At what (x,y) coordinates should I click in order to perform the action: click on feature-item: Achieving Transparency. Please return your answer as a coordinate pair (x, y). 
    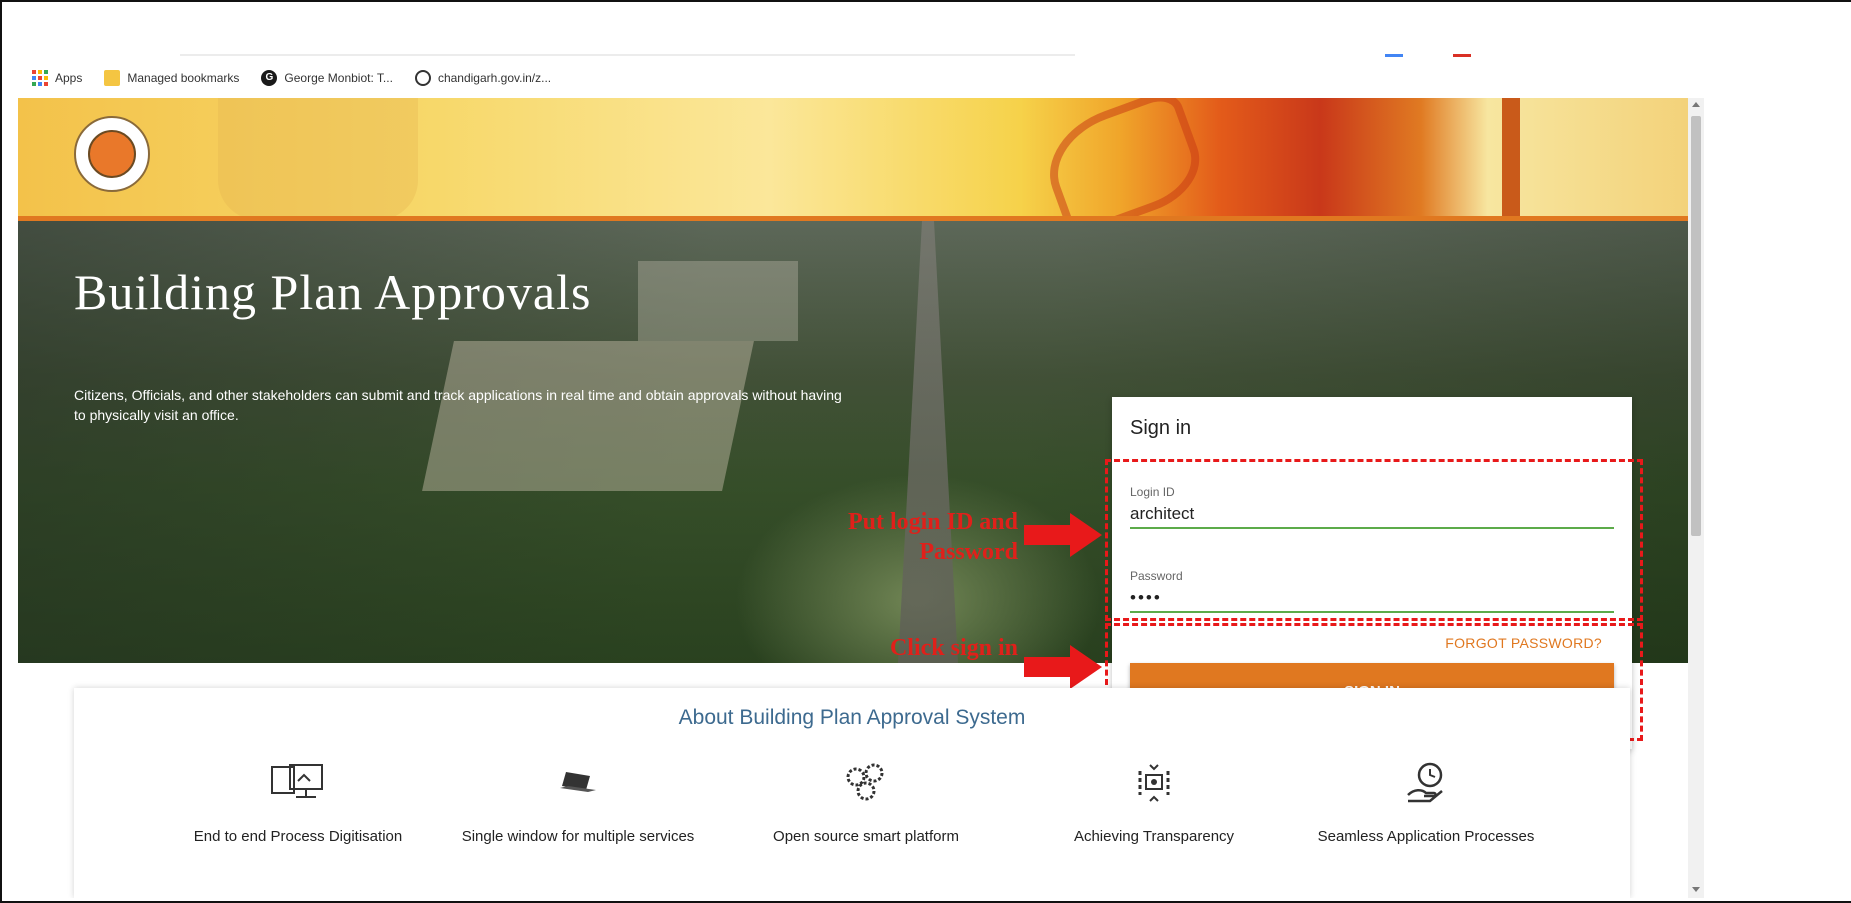
    Looking at the image, I should click on (1154, 803).